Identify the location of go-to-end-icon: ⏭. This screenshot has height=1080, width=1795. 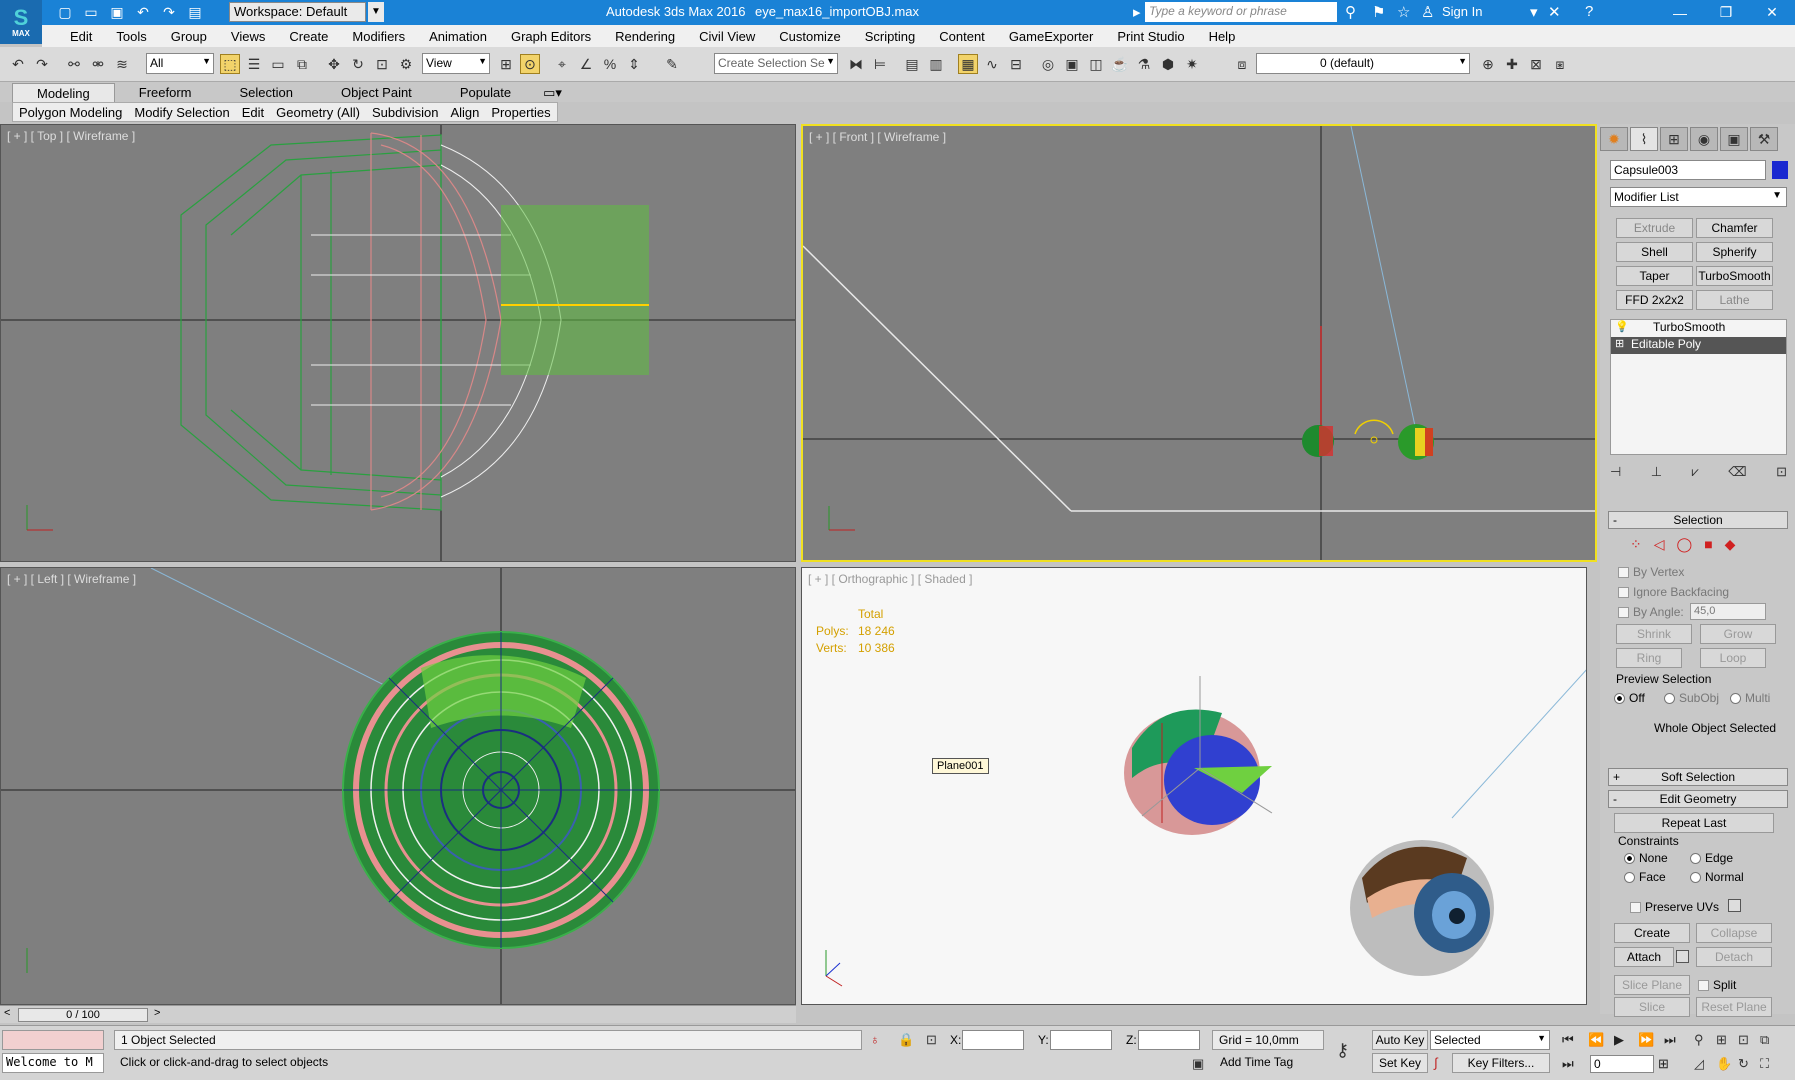
(1670, 1040).